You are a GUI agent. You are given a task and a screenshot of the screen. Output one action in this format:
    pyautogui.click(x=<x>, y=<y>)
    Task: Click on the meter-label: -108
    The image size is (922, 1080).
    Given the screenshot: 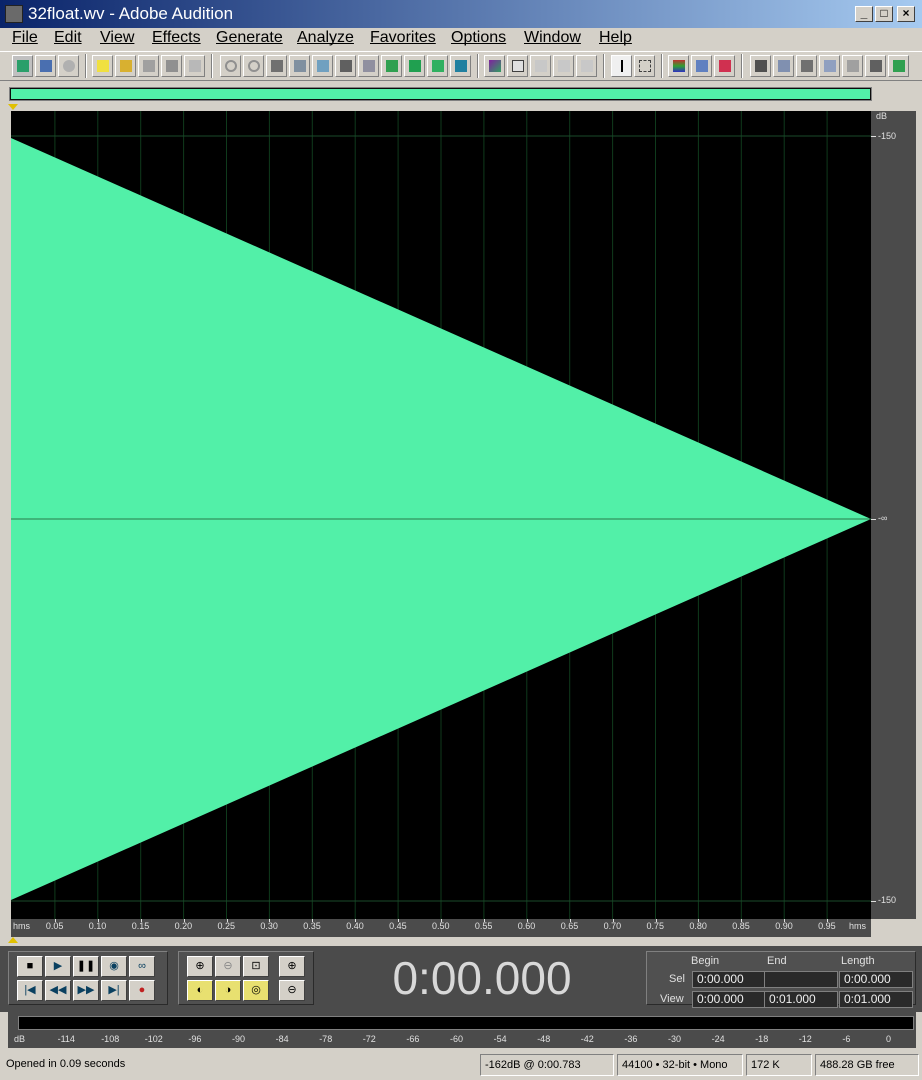 What is the action you would take?
    pyautogui.click(x=110, y=1039)
    